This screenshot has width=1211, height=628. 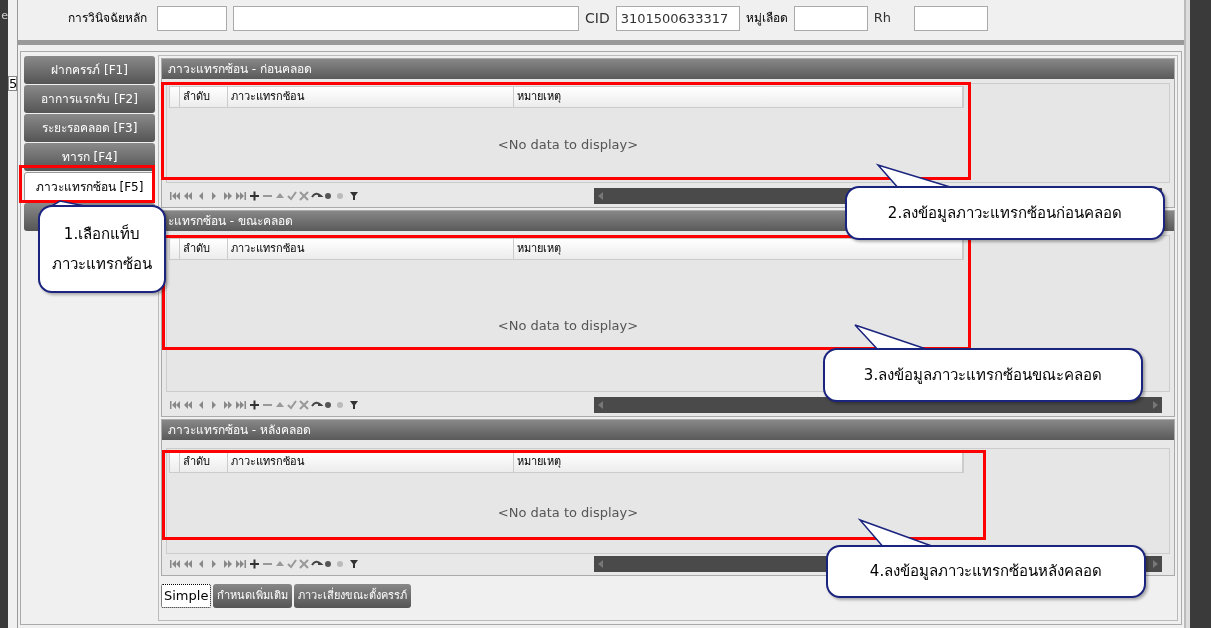 I want to click on callout-text: 3.ลงข้อมูลภาวะแทรกซ้อนขณะคลอด, so click(x=983, y=375).